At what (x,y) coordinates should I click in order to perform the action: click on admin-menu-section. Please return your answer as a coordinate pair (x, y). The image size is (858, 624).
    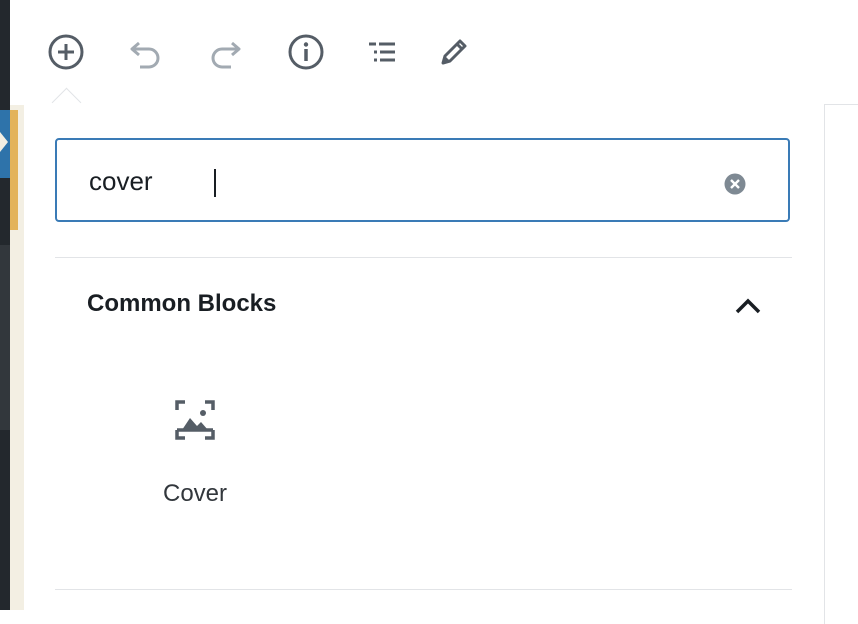
    Looking at the image, I should click on (5, 337).